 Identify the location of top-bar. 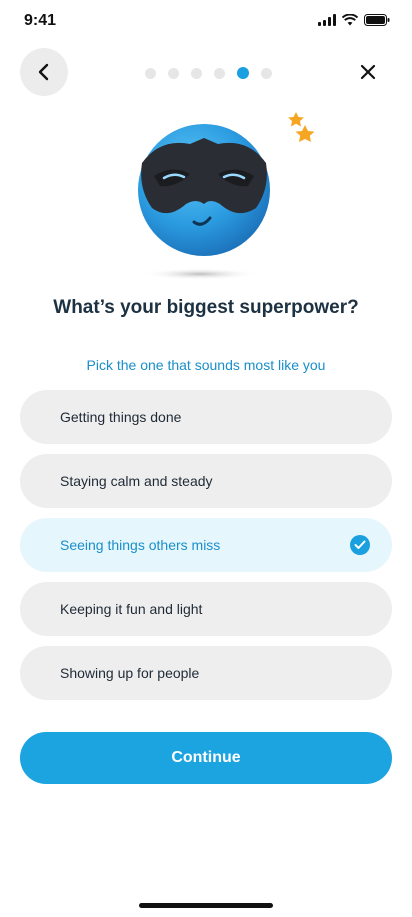
(206, 73).